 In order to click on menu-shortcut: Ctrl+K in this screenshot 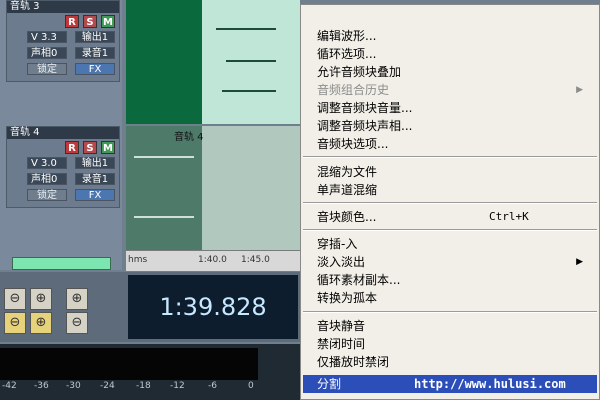, I will do `click(509, 216)`.